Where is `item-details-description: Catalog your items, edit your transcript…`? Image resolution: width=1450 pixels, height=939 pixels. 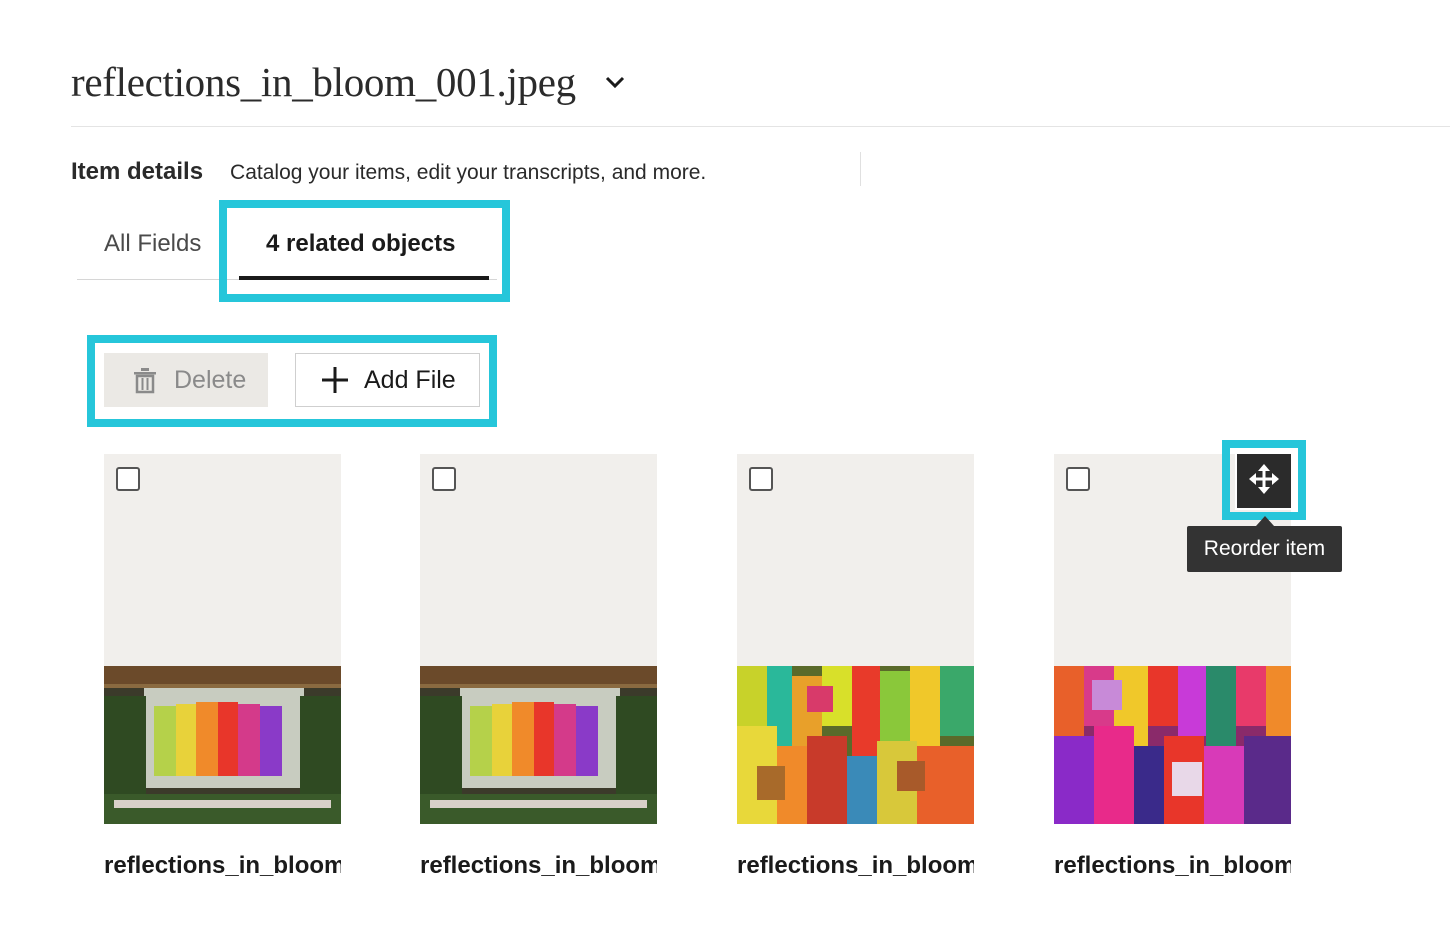 item-details-description: Catalog your items, edit your transcript… is located at coordinates (468, 172).